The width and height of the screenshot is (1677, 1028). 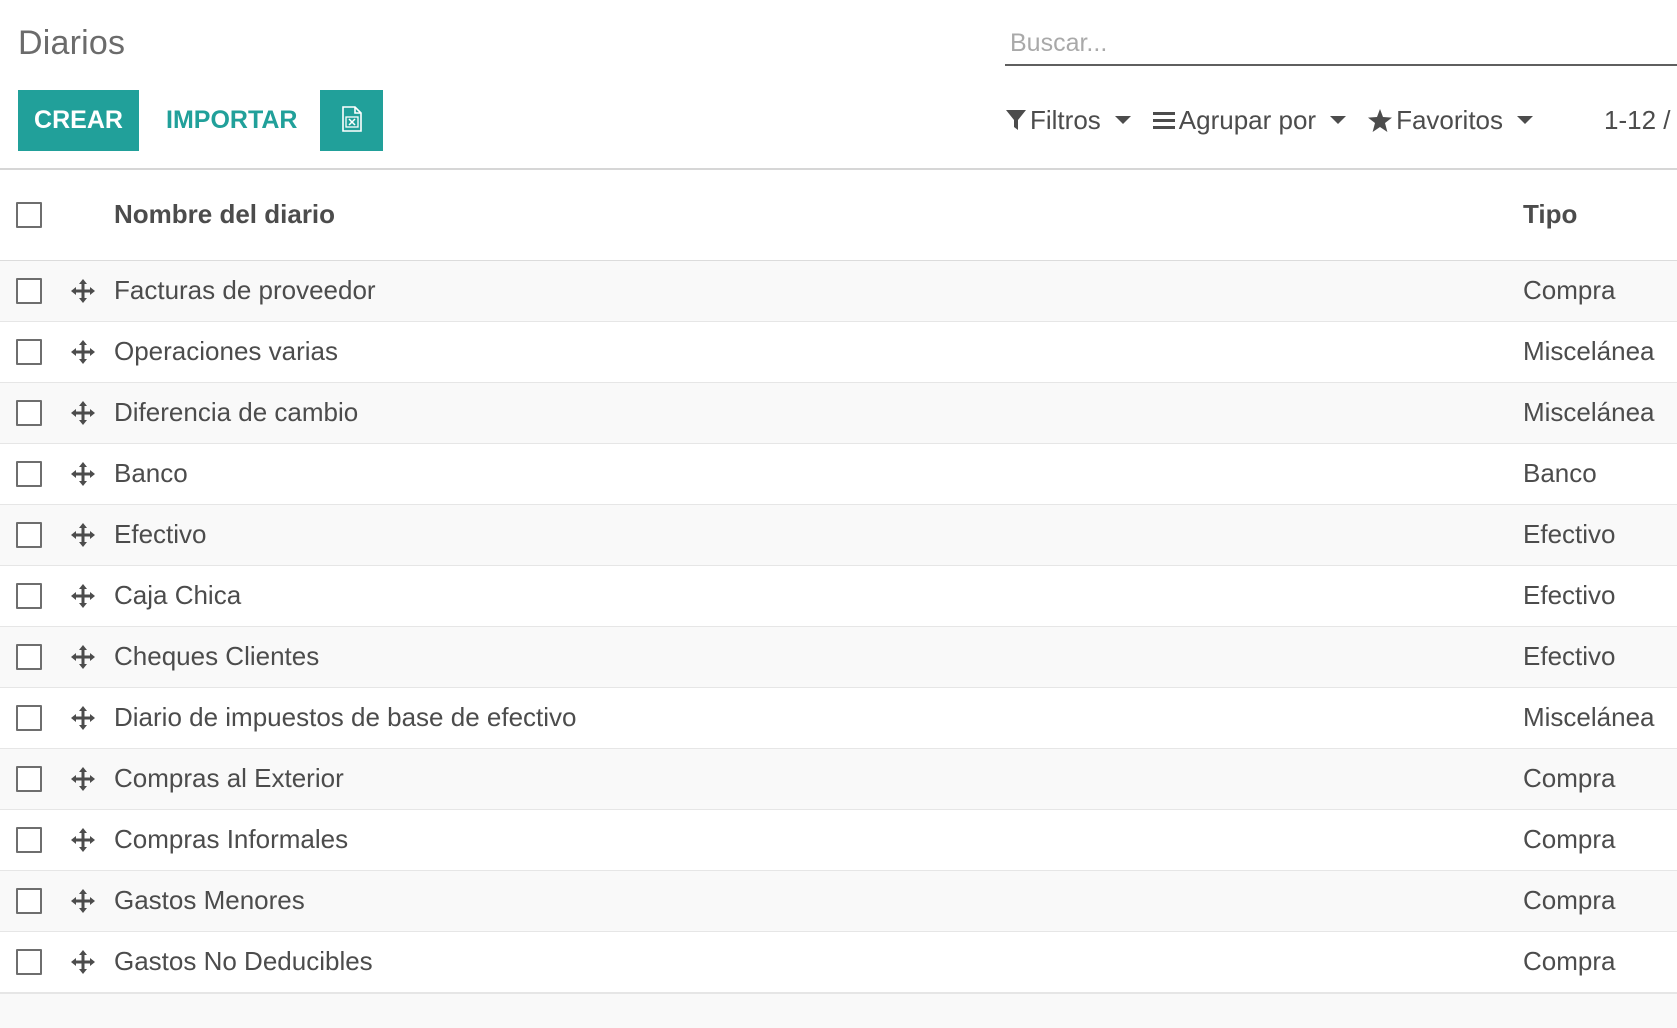 What do you see at coordinates (818, 656) in the screenshot?
I see `journal-name-cell: Cheques Clientes` at bounding box center [818, 656].